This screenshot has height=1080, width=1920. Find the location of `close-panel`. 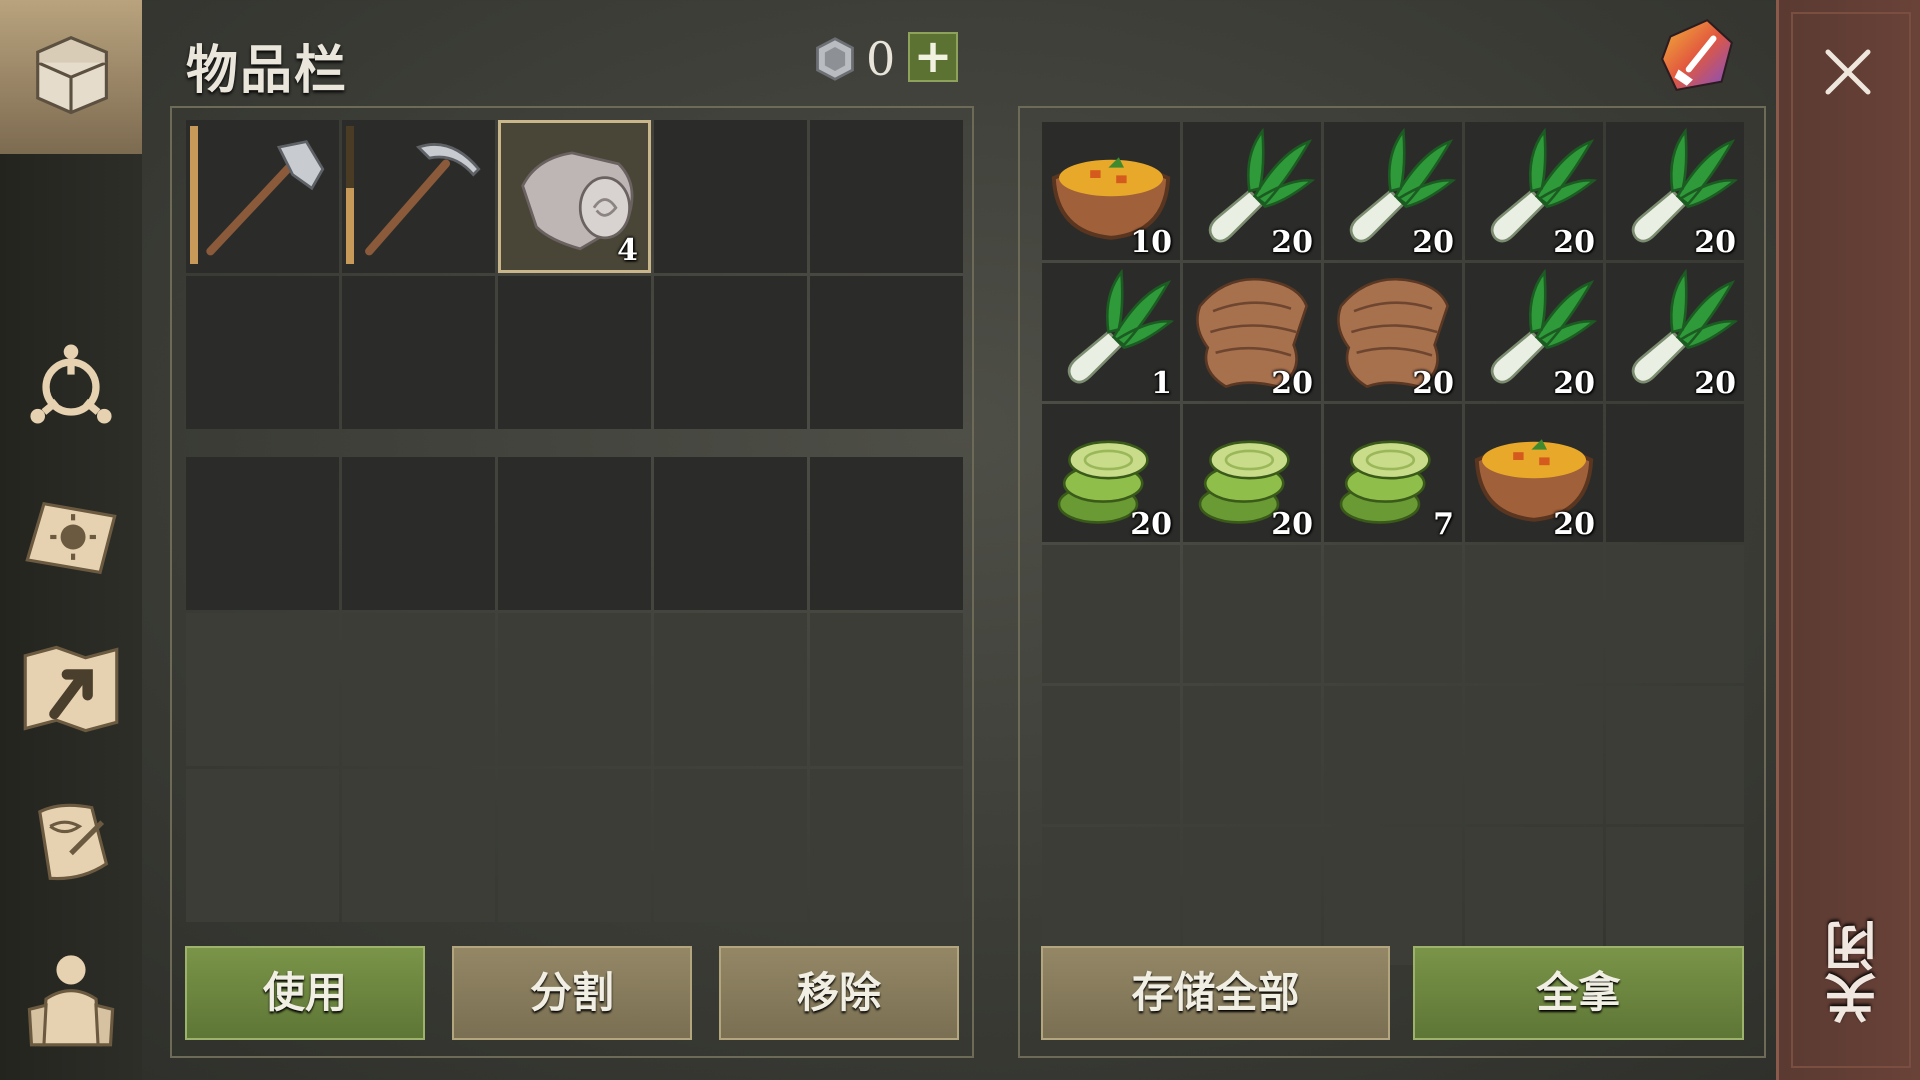

close-panel is located at coordinates (1848, 540).